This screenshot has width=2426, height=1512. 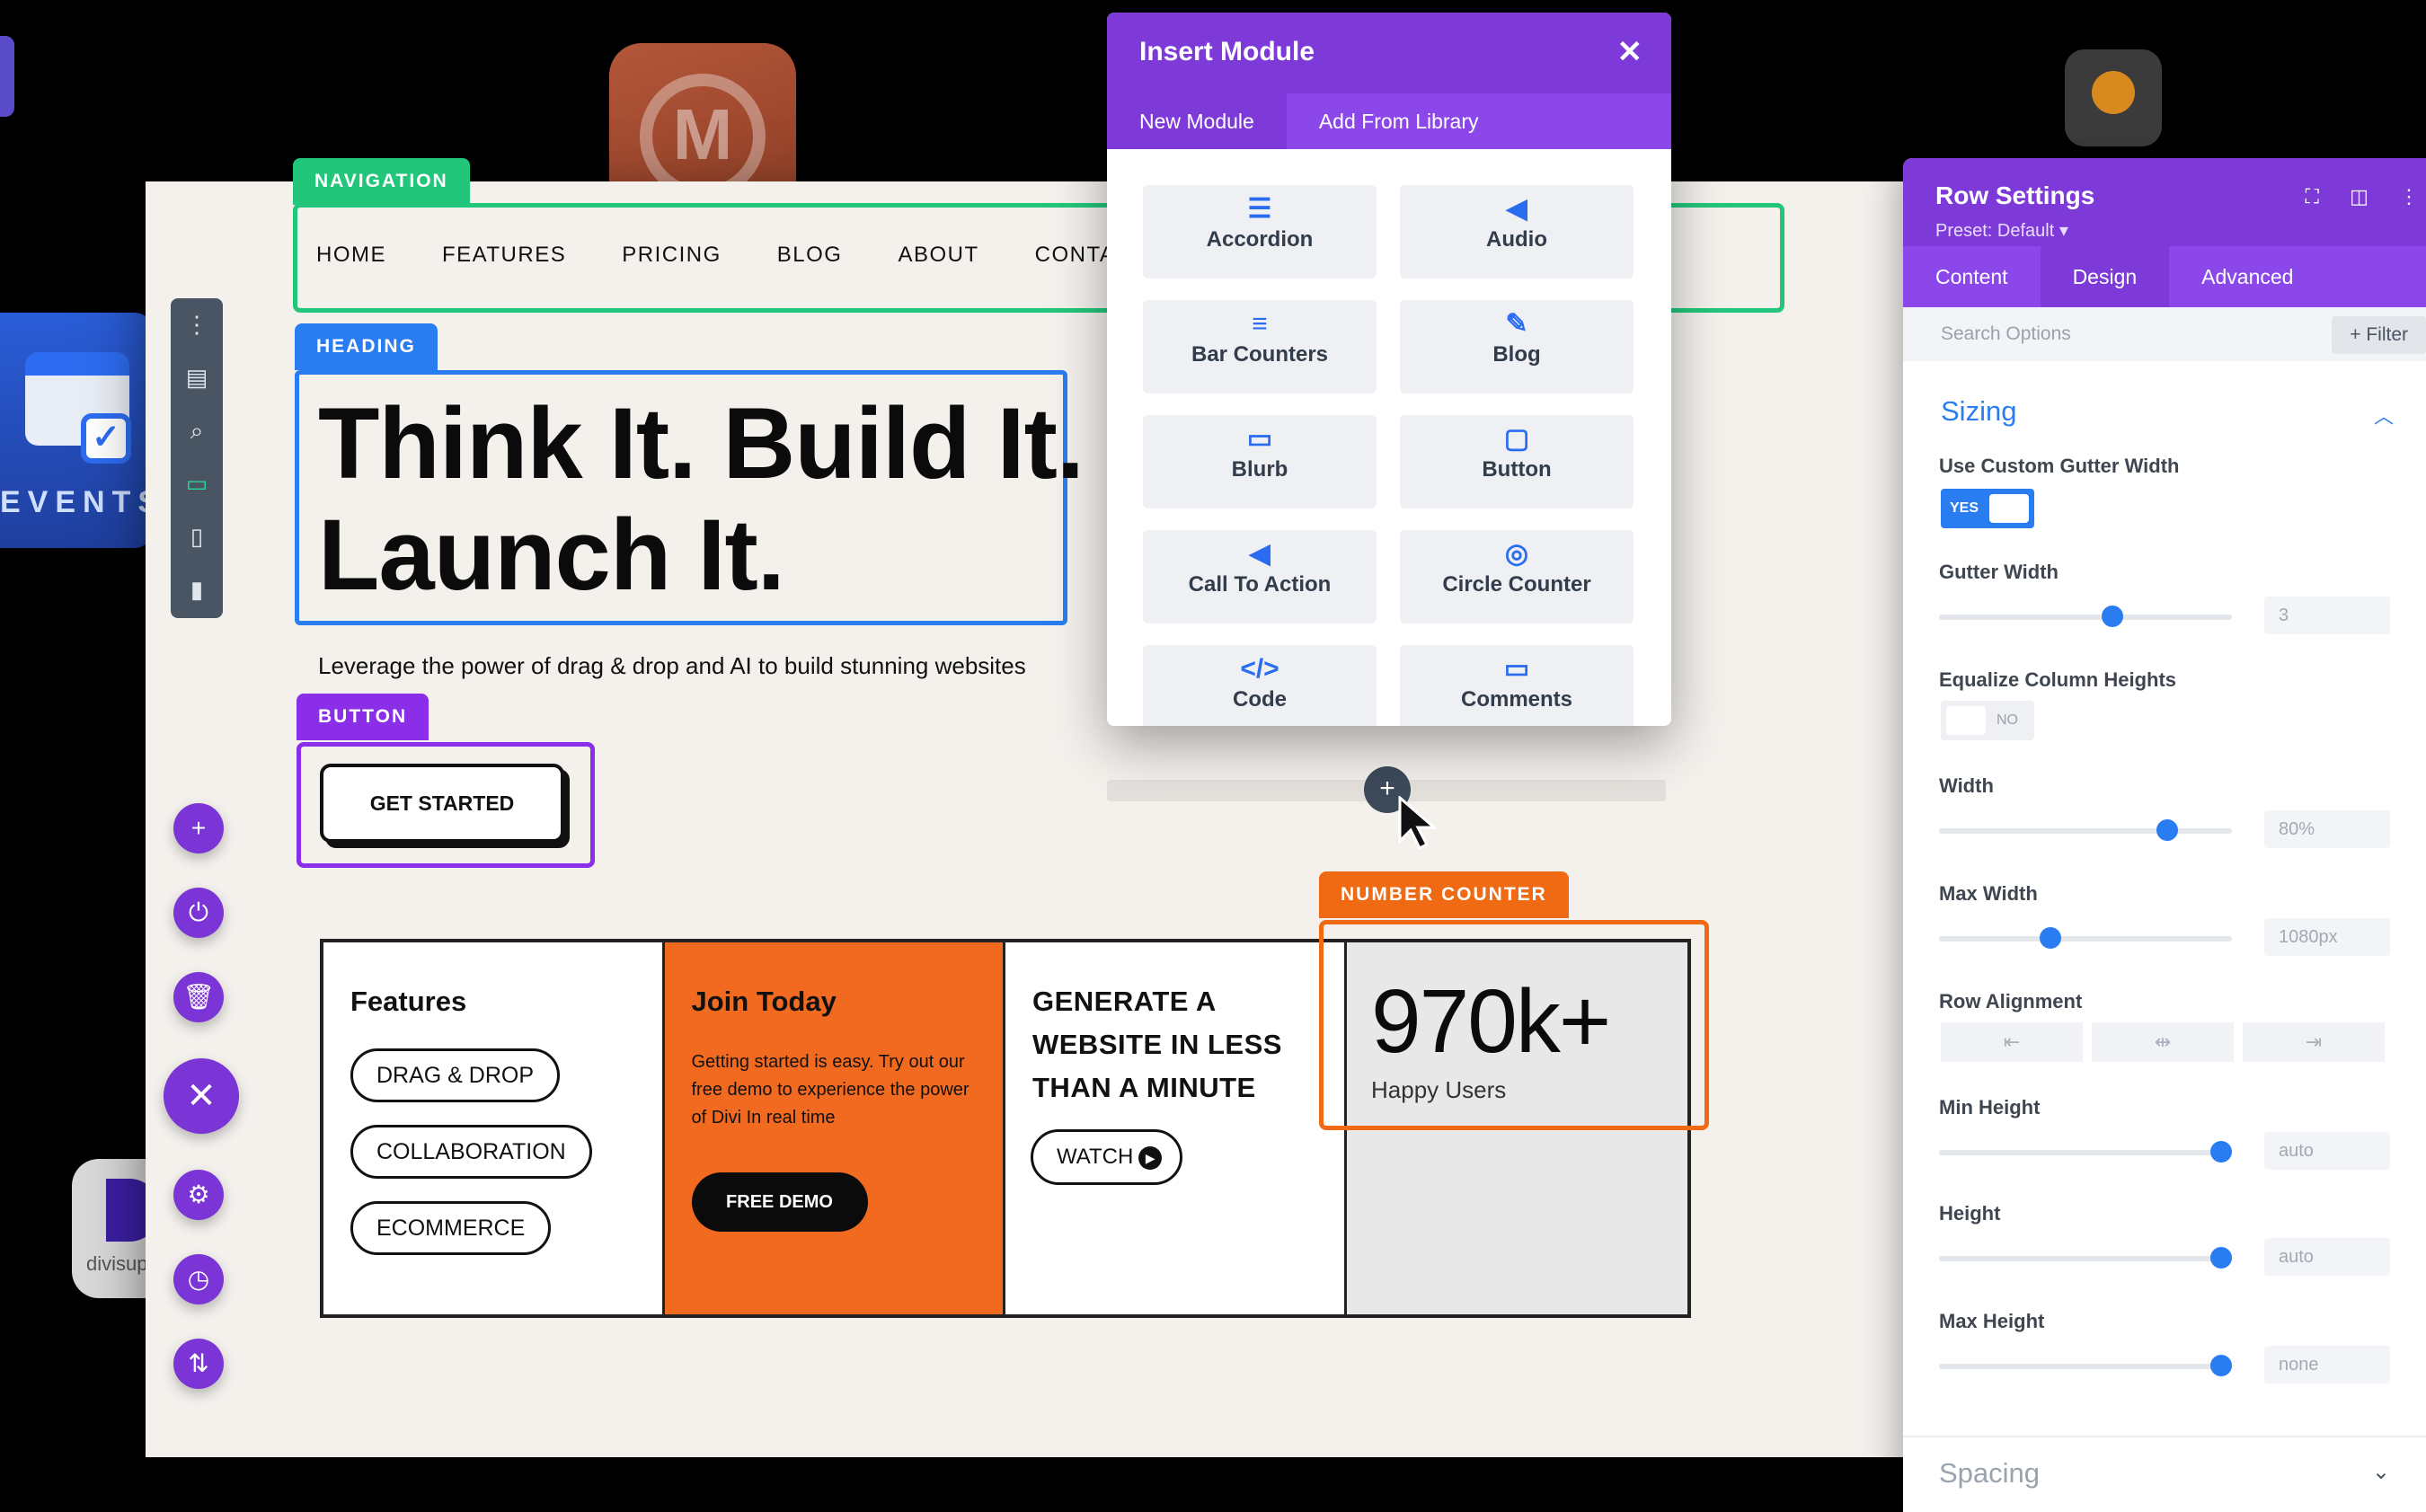 What do you see at coordinates (1259, 209) in the screenshot?
I see `accordion-icon: ☰` at bounding box center [1259, 209].